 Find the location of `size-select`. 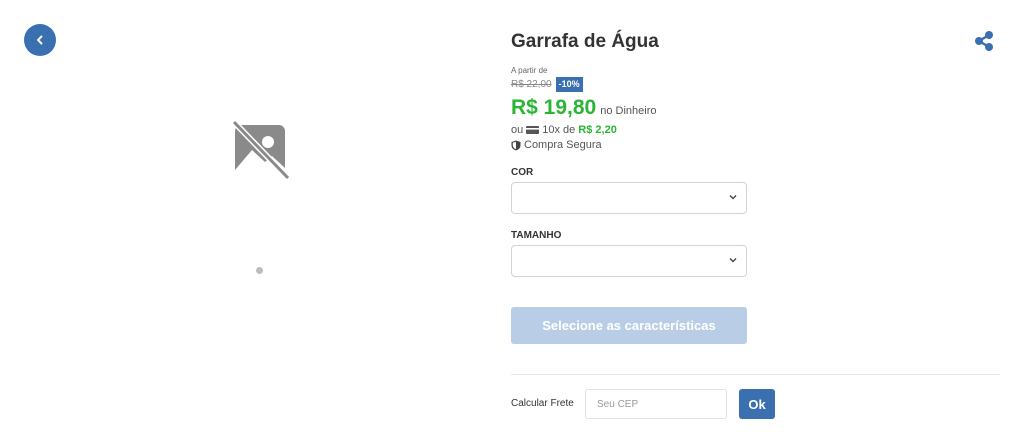

size-select is located at coordinates (629, 261).